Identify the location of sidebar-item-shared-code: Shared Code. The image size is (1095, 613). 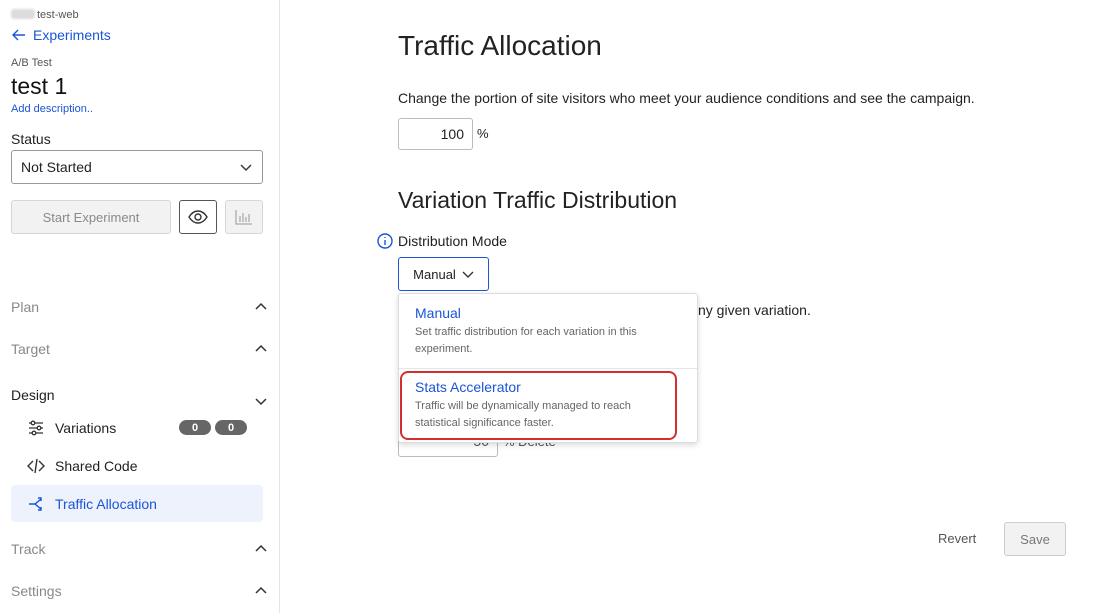
(137, 465).